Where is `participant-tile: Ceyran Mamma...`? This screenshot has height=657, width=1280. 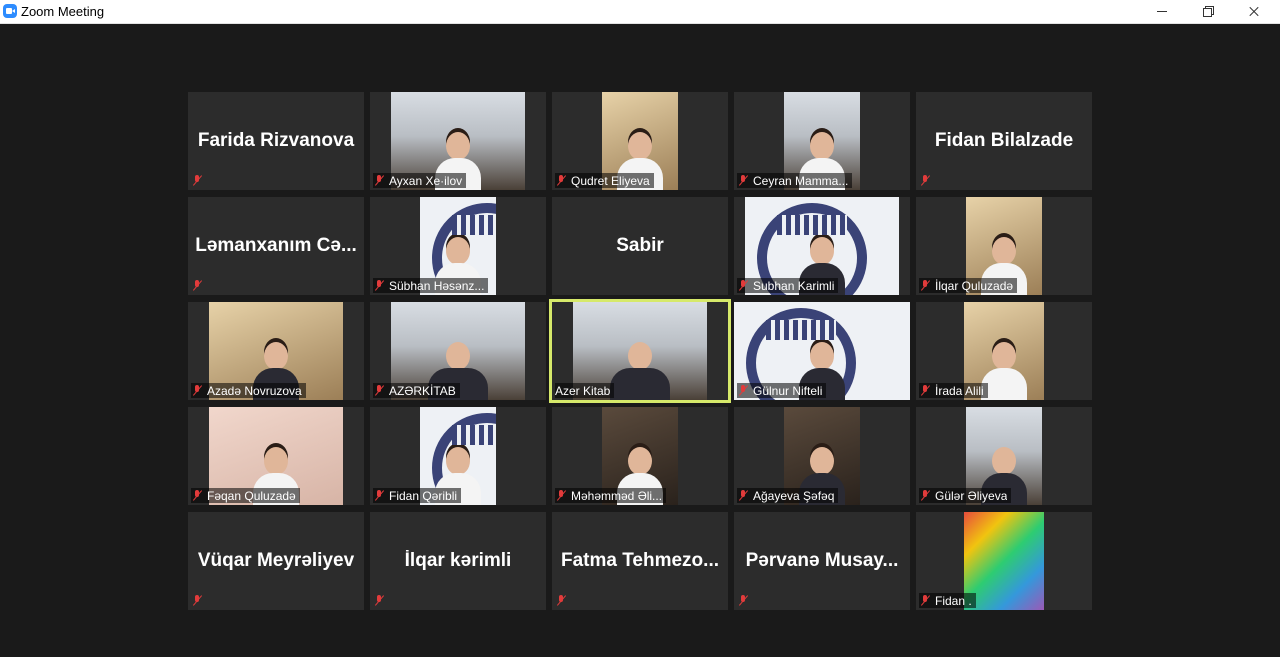 participant-tile: Ceyran Mamma... is located at coordinates (822, 141).